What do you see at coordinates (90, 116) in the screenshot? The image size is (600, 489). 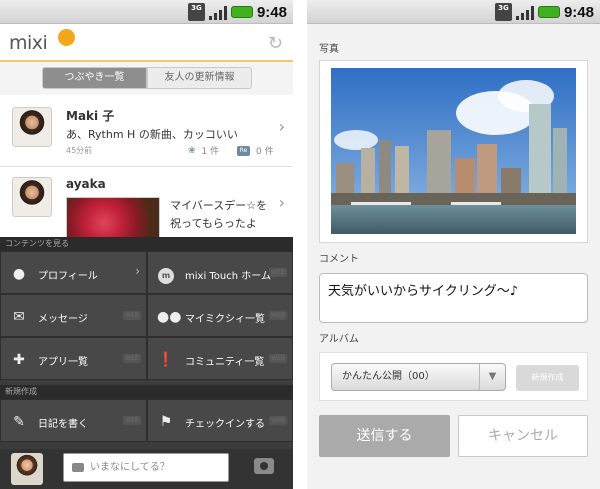 I see `feed-user-name: Maki 子` at bounding box center [90, 116].